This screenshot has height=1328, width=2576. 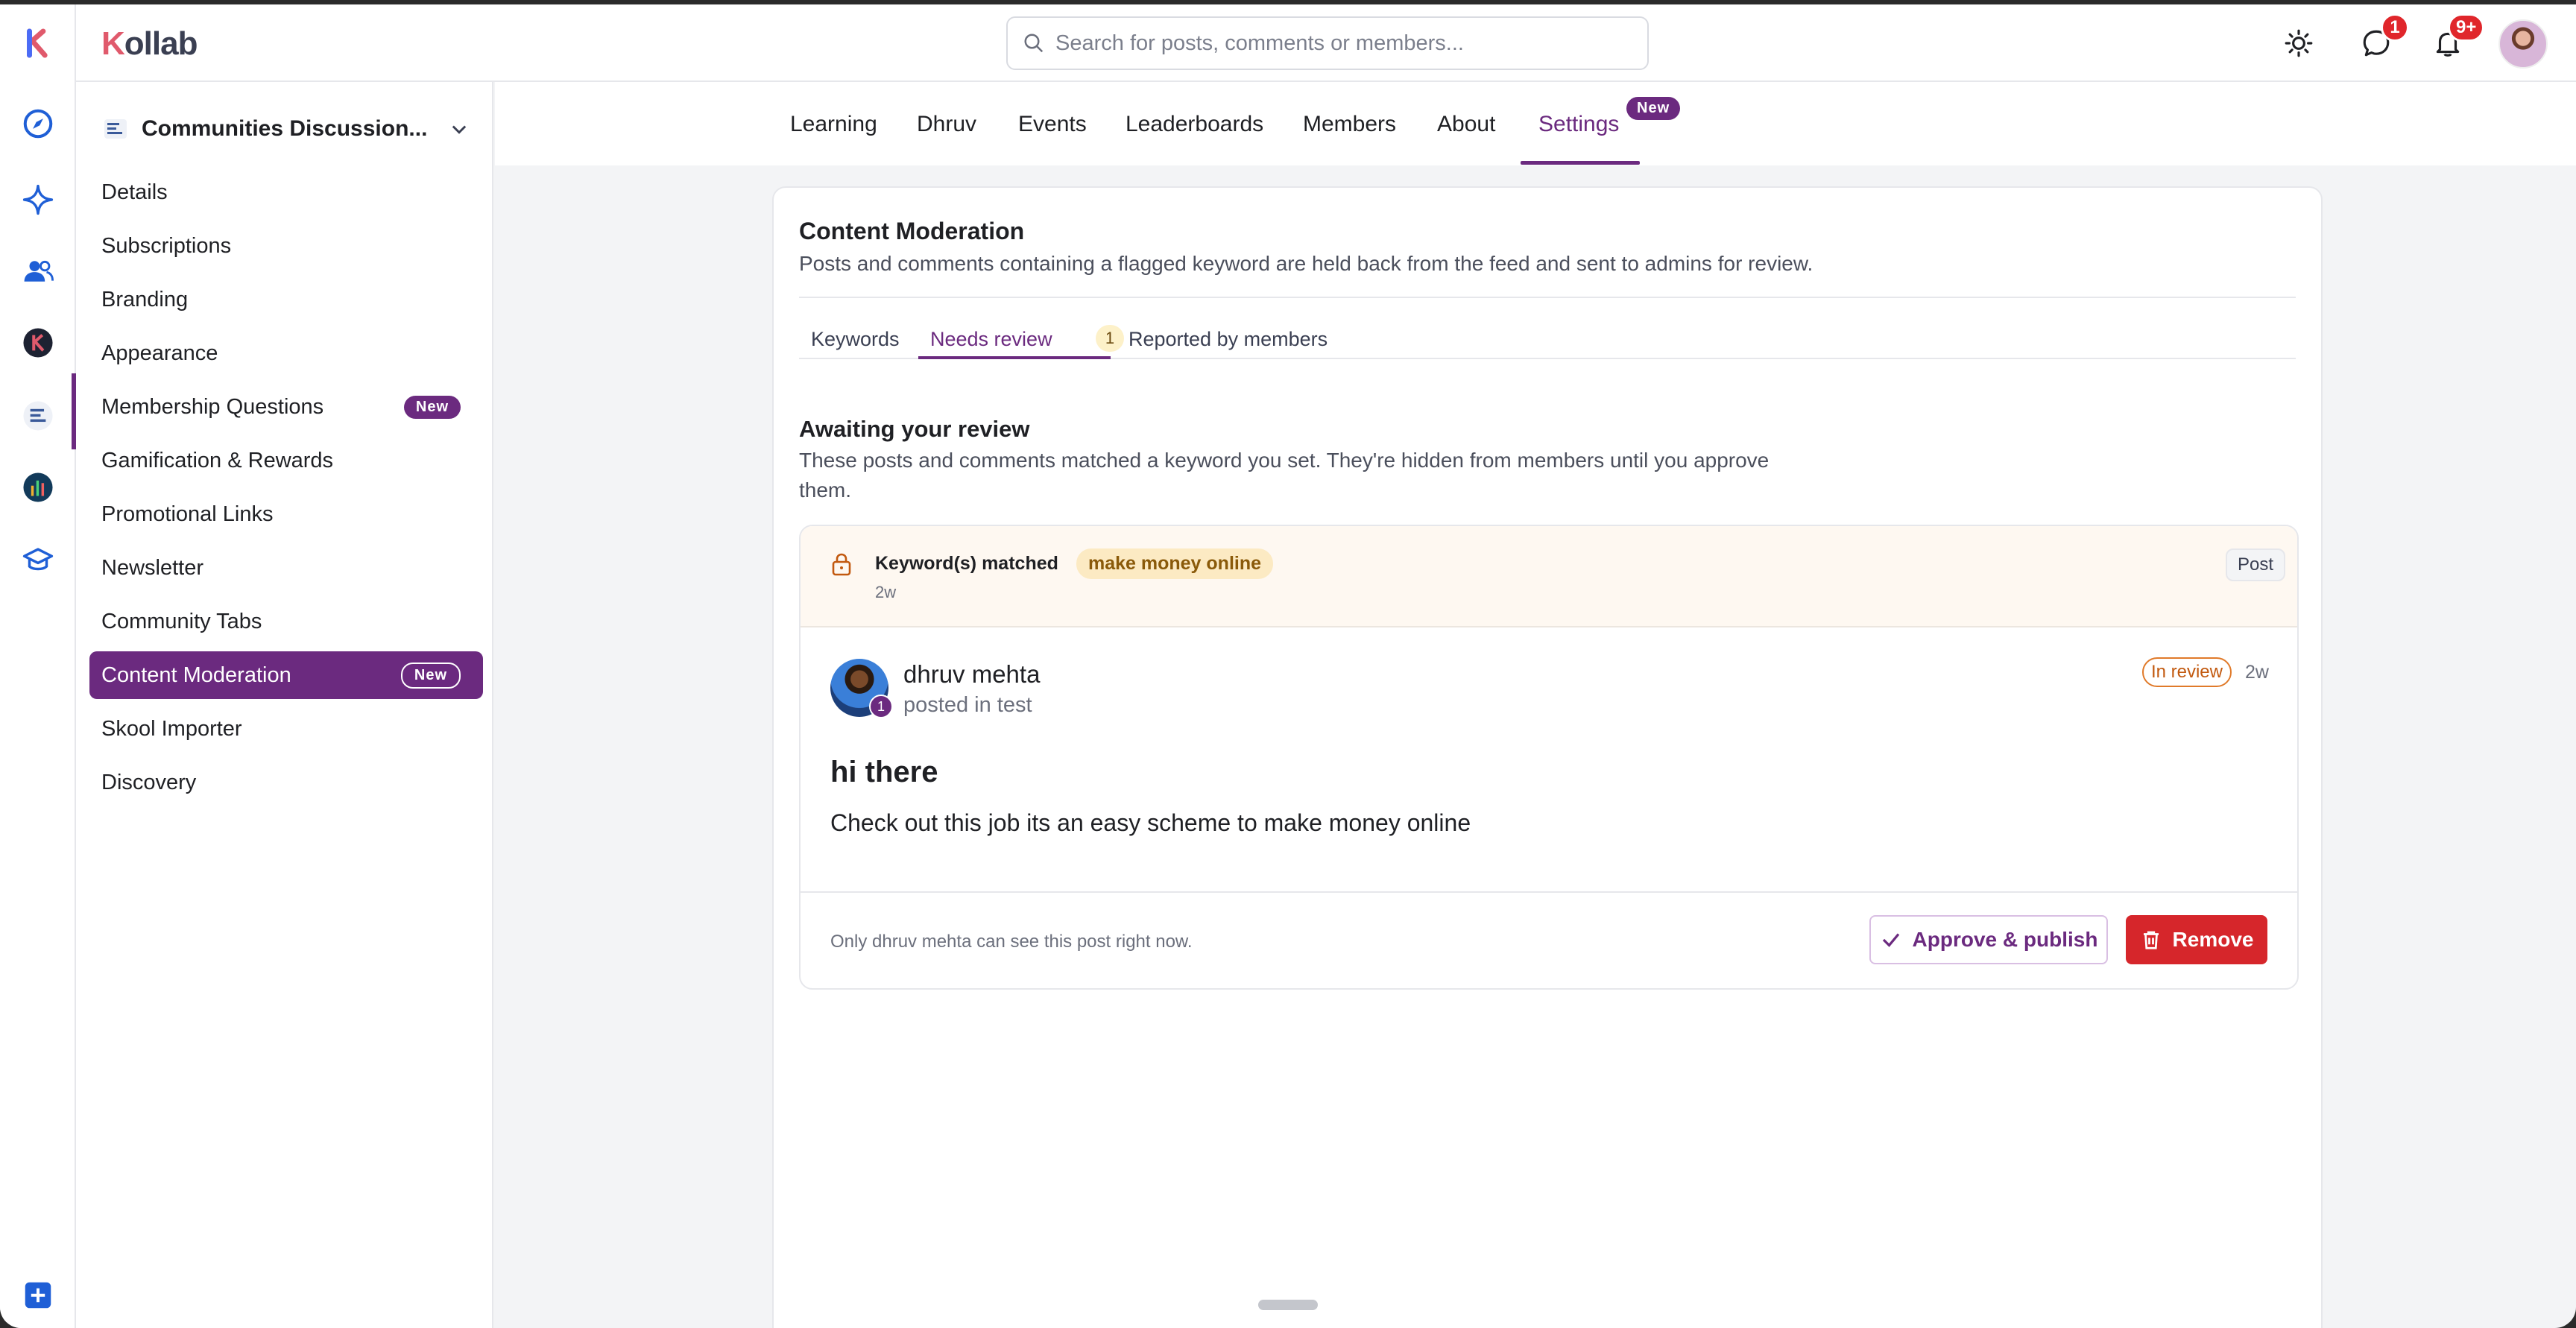 I want to click on chat-button: 1, so click(x=2383, y=38).